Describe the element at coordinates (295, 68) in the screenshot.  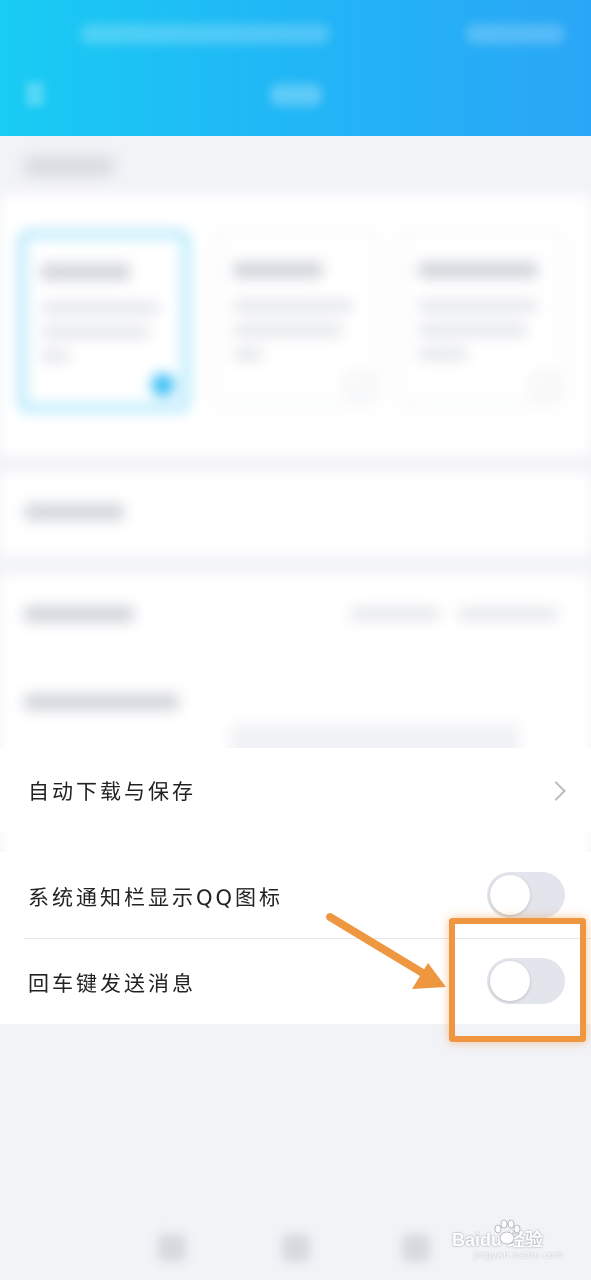
I see `top-bar` at that location.